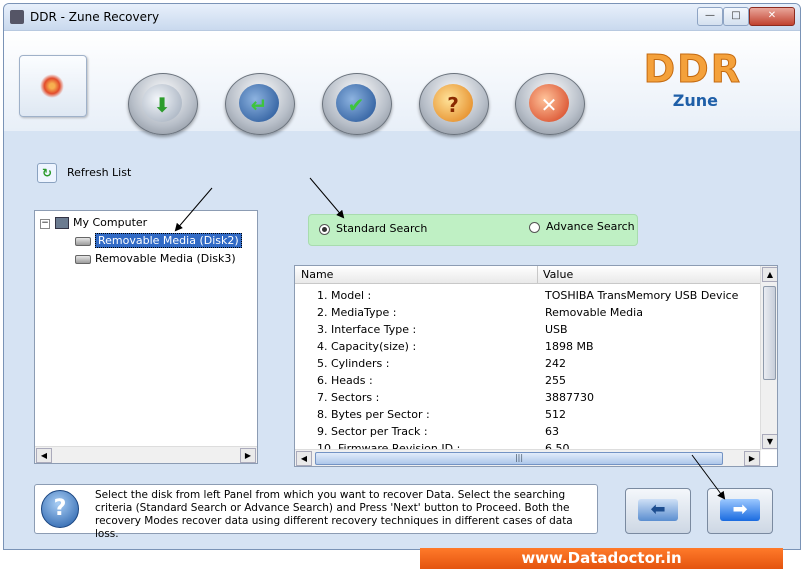  What do you see at coordinates (528, 363) in the screenshot?
I see `table-row: 5. Cylinders : 242` at bounding box center [528, 363].